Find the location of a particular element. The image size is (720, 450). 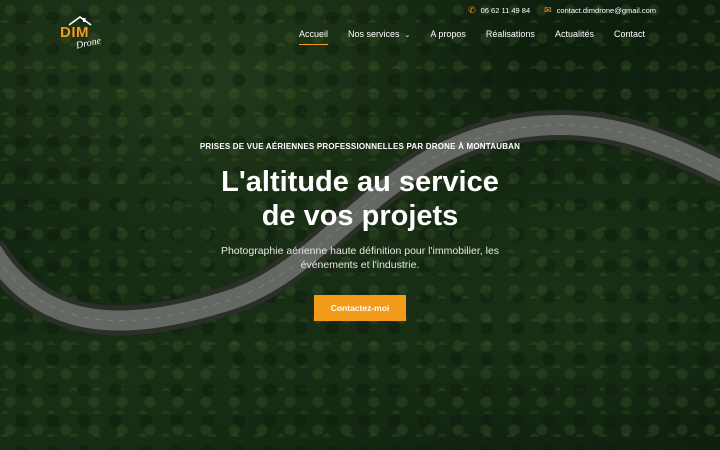

nav-item-realisations: Réalisations is located at coordinates (510, 34).